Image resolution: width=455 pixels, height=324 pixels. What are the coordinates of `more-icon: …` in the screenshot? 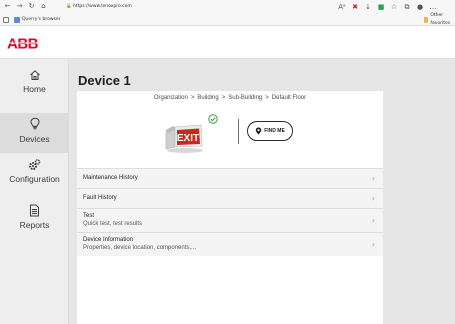 It's located at (433, 7).